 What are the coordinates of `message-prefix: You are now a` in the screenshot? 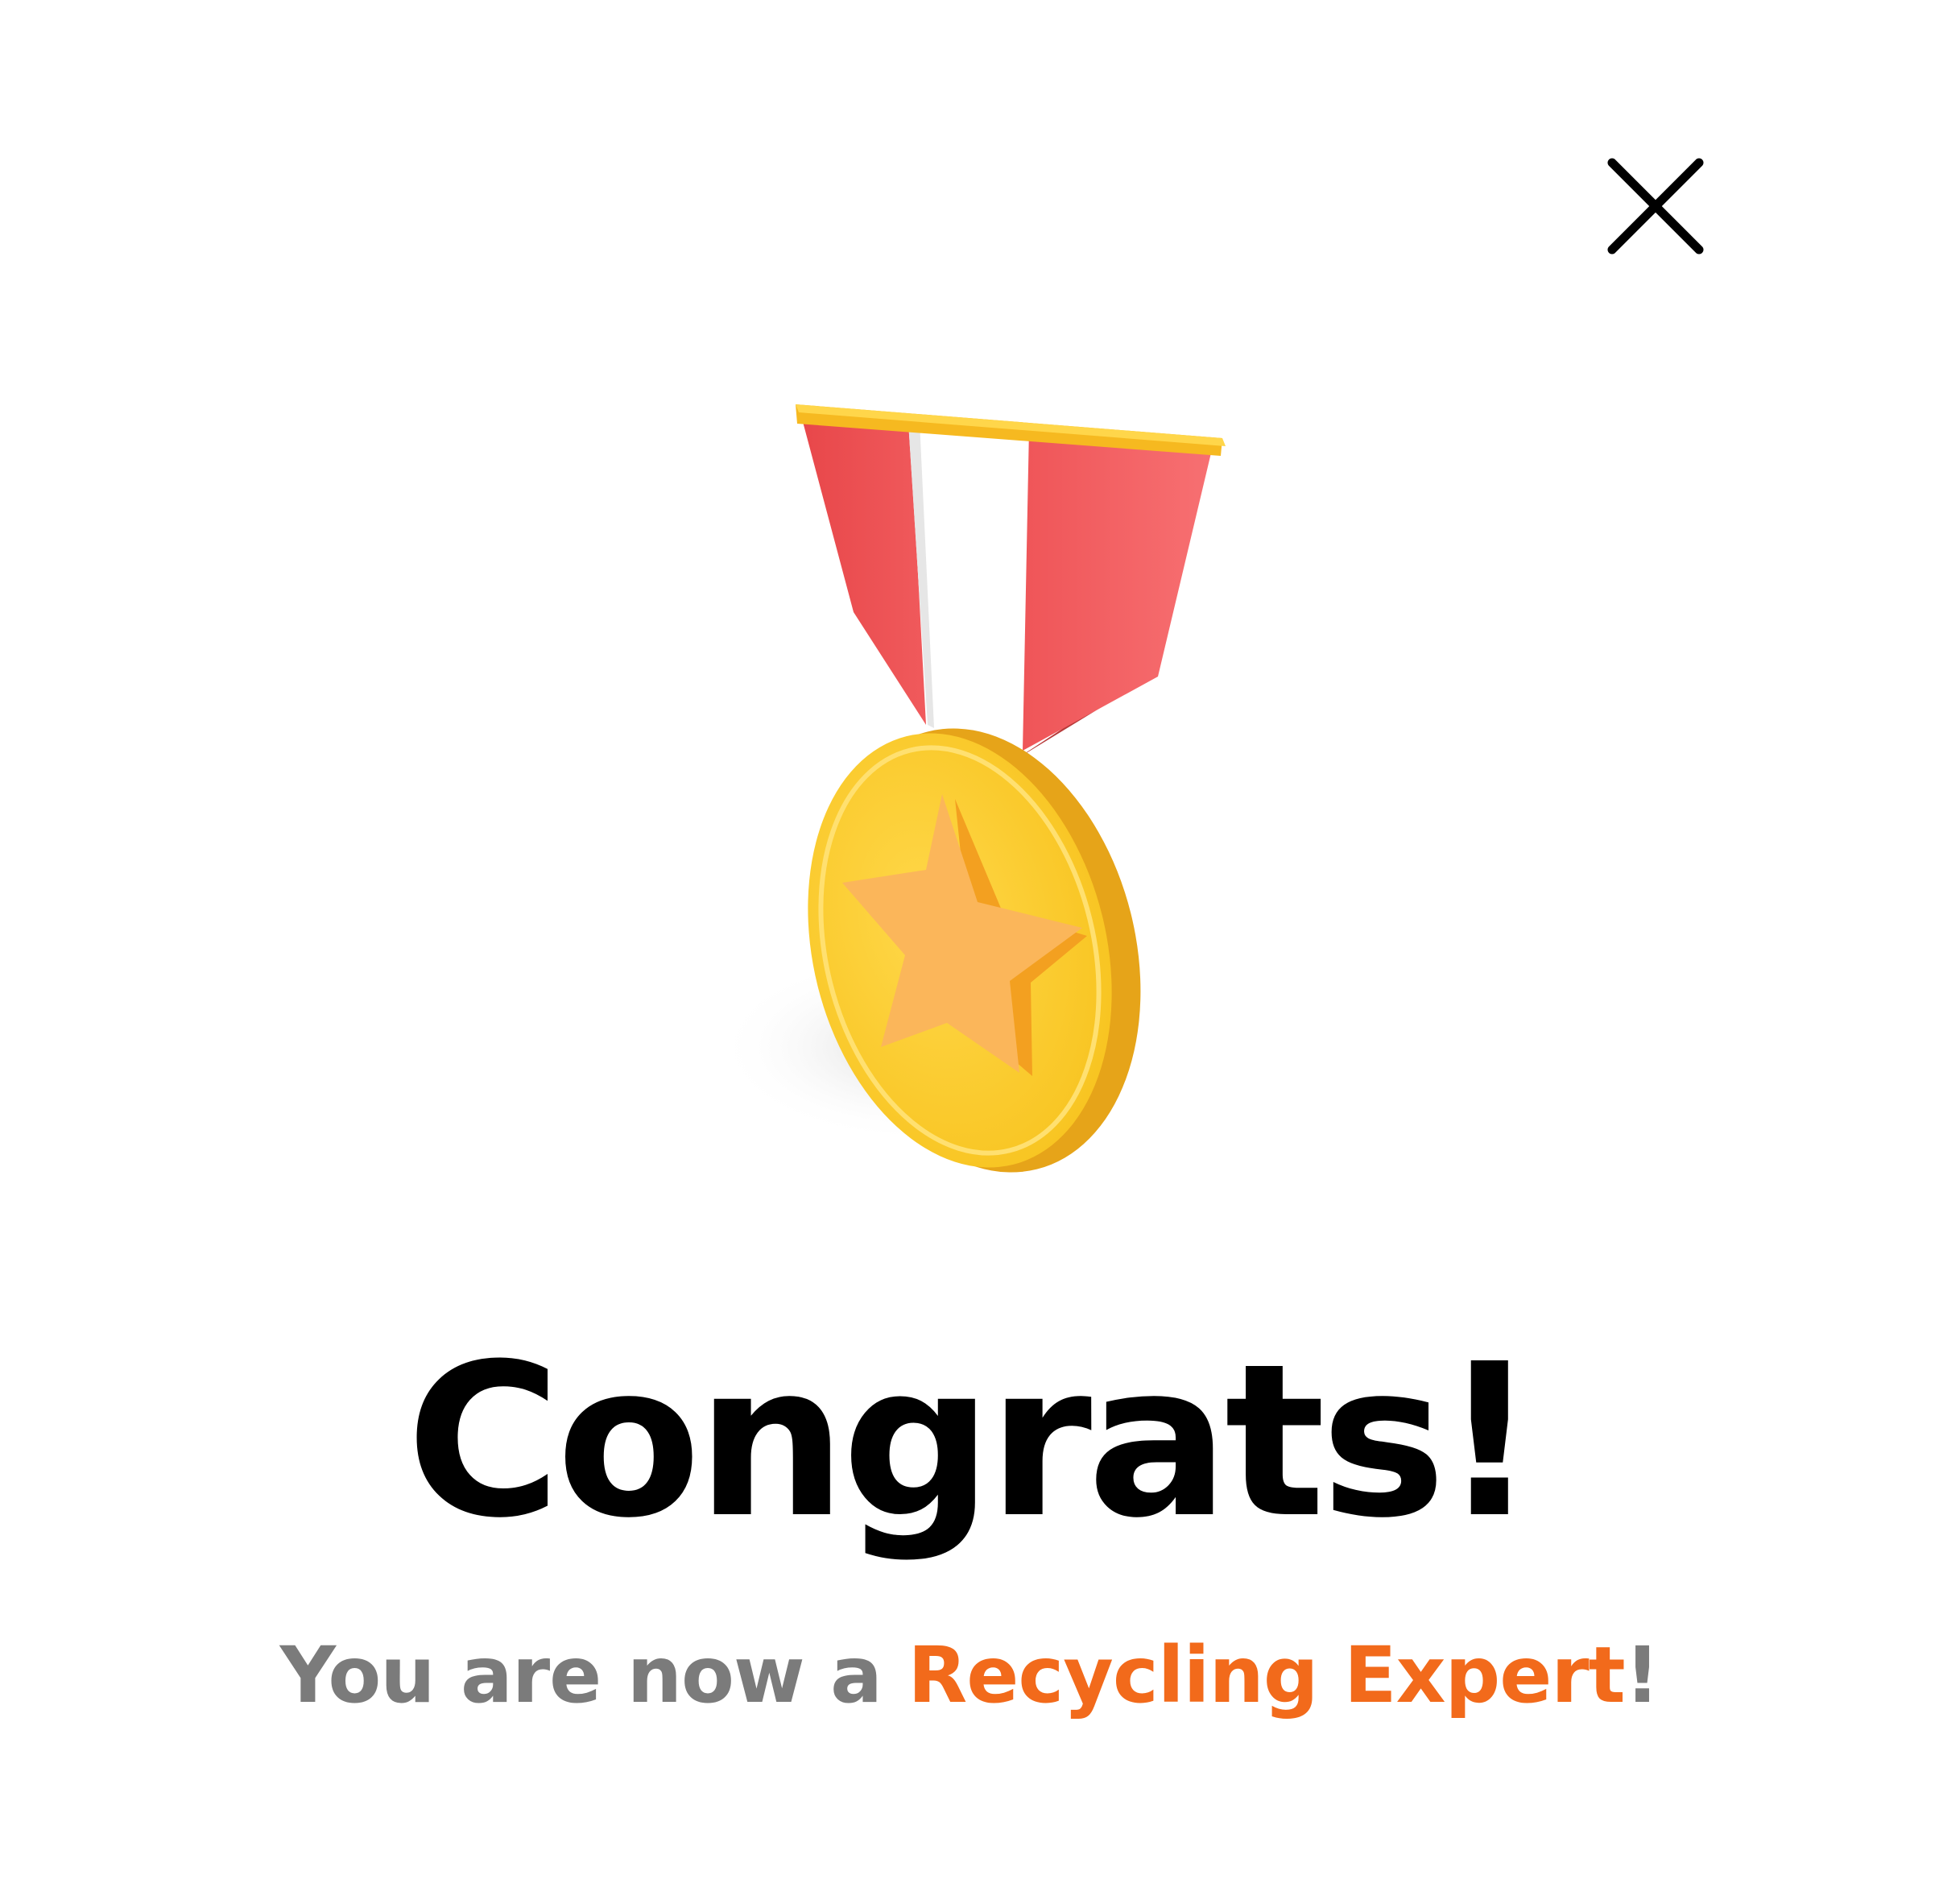 It's located at (593, 1675).